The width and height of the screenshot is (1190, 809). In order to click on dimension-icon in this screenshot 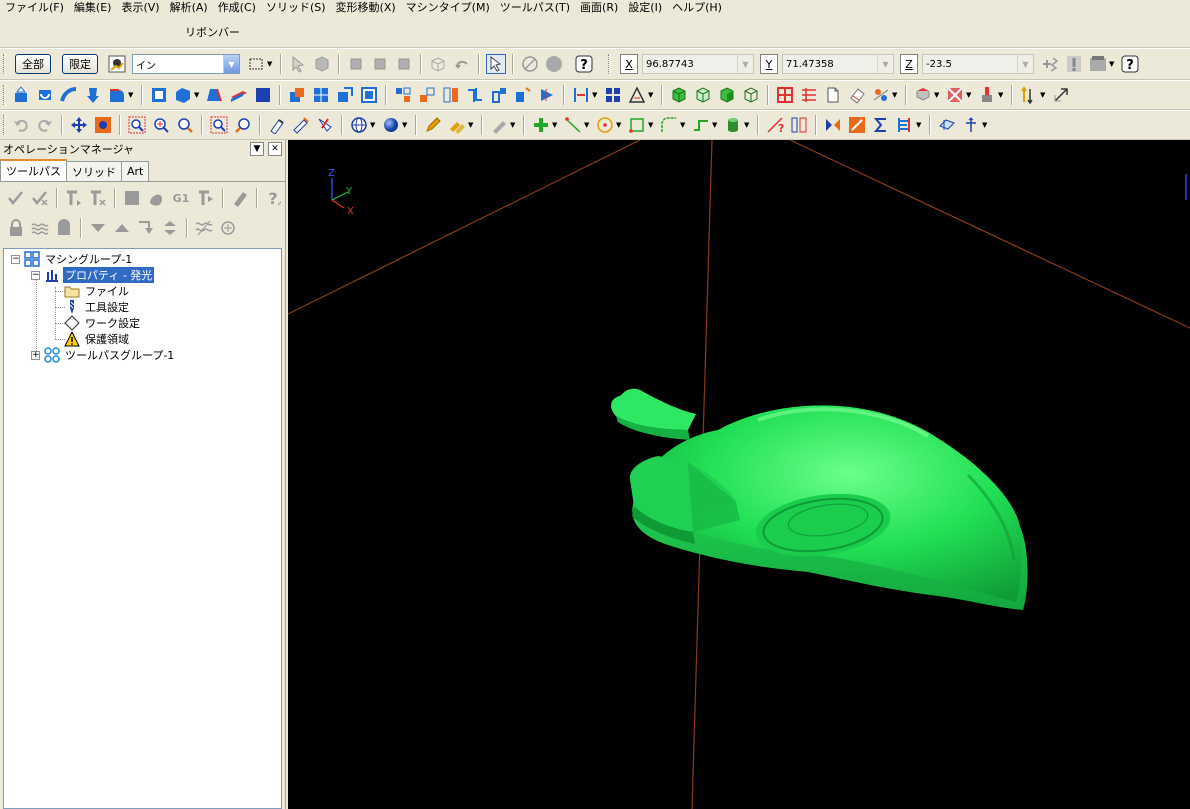, I will do `click(905, 125)`.